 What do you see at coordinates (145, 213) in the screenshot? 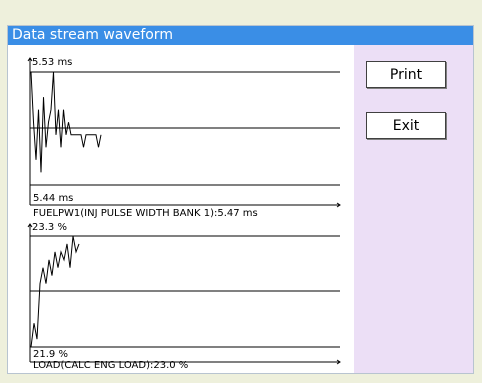
I see `chart1-caption: FUELPW1(INJ PULSE WIDTH BANK 1):5.47 ms` at bounding box center [145, 213].